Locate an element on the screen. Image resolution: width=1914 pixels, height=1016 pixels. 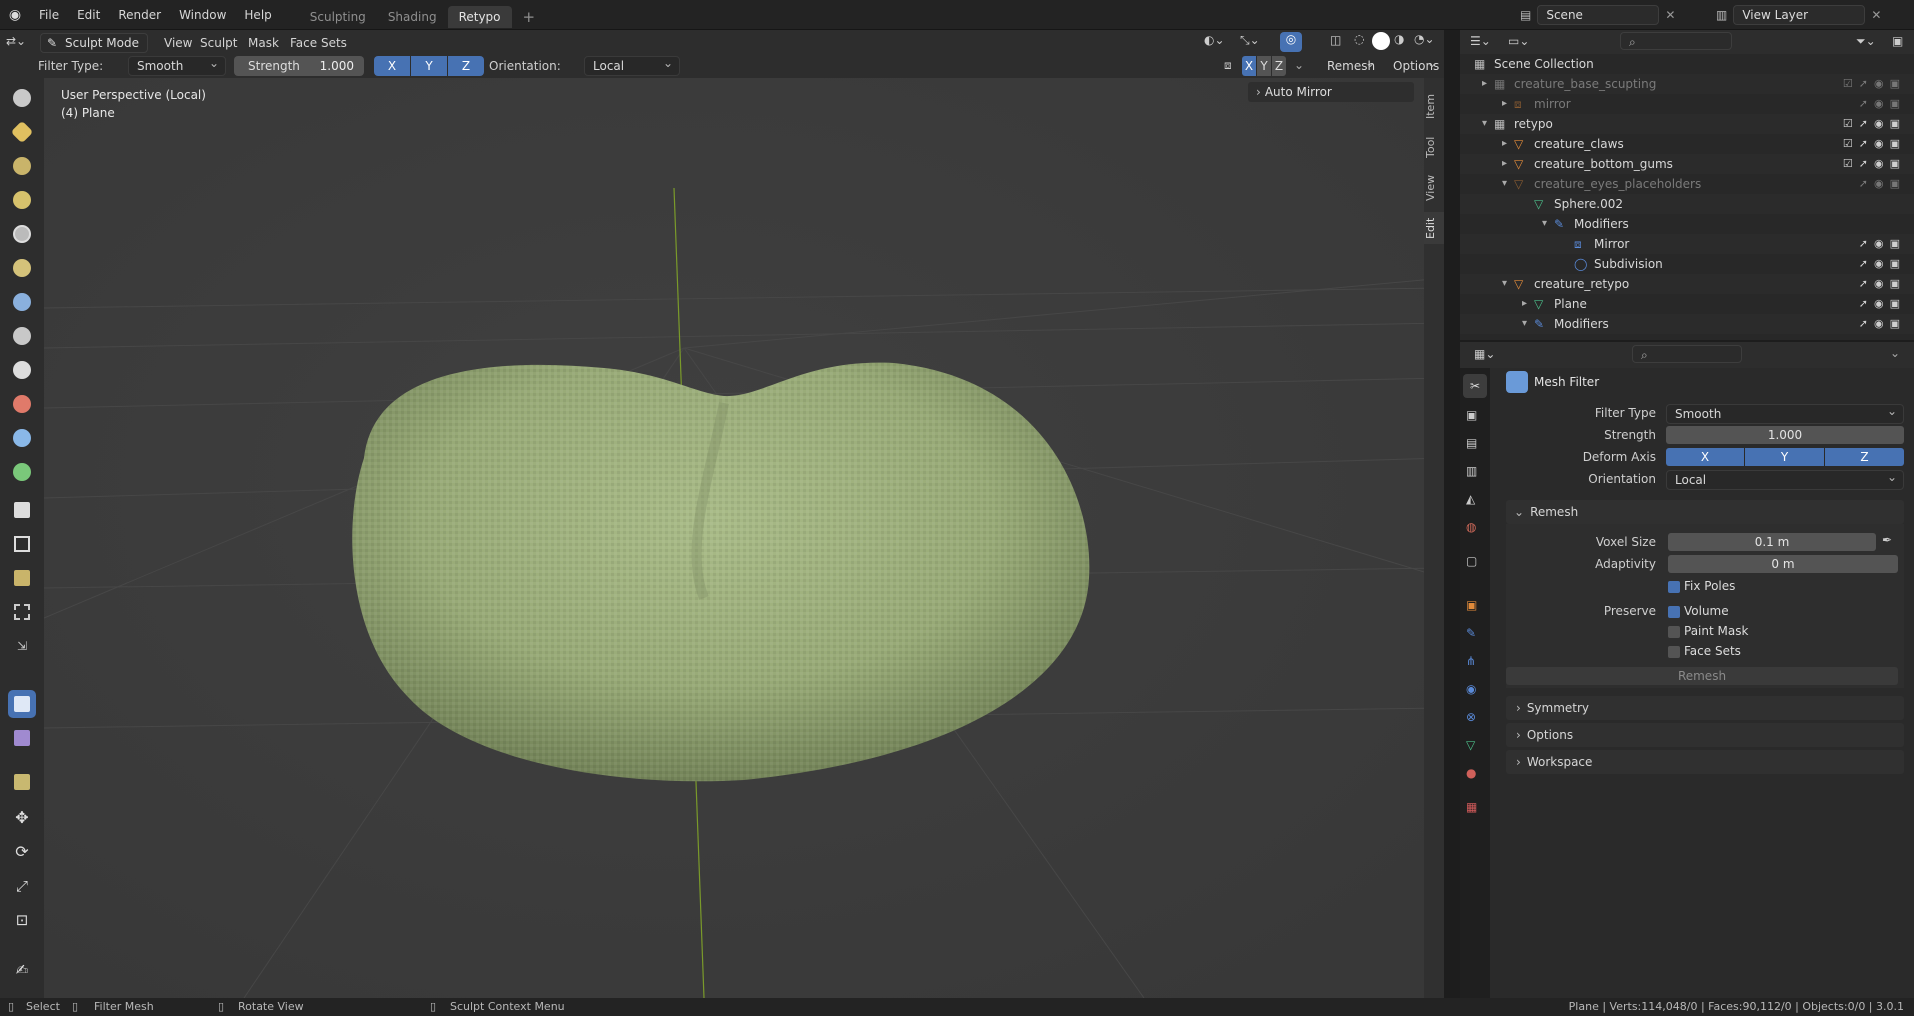
menu-render: Render is located at coordinates (139, 15).